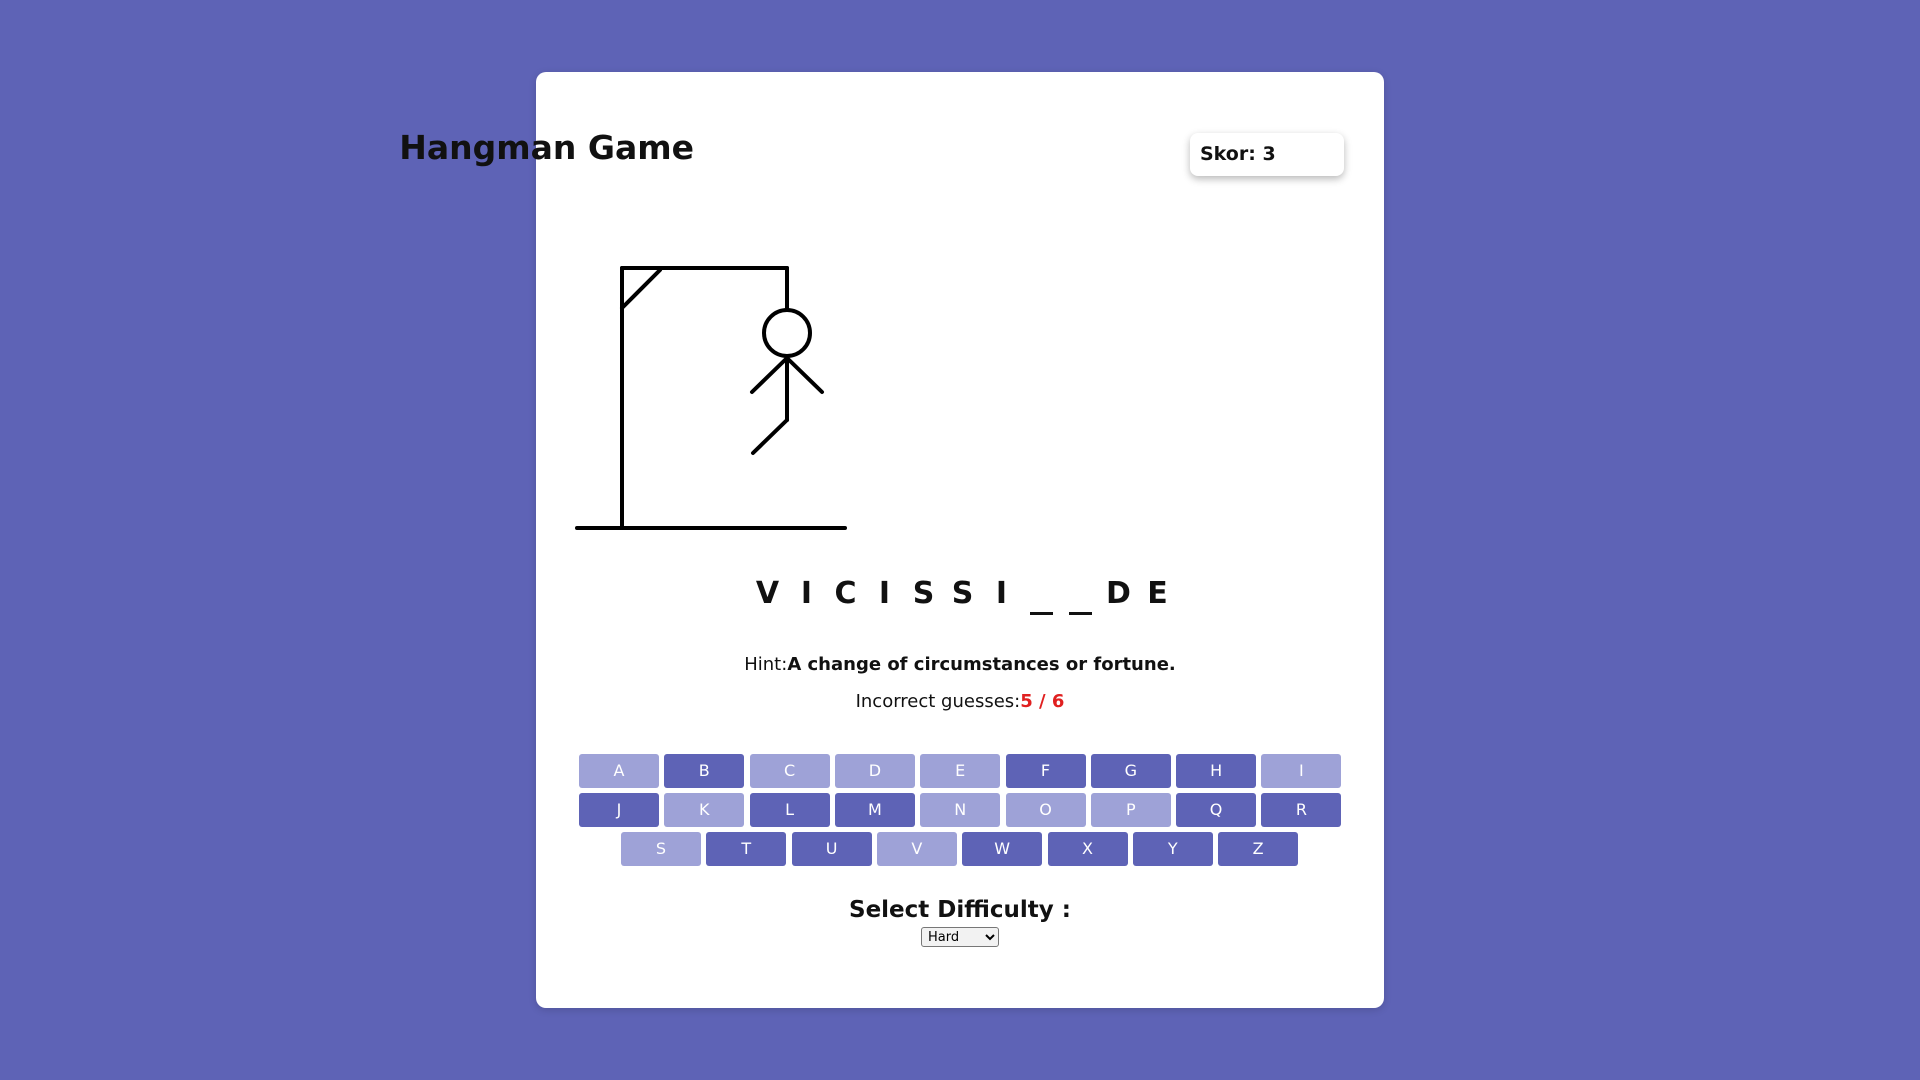 This screenshot has height=1080, width=1920. I want to click on key-v: V, so click(916, 849).